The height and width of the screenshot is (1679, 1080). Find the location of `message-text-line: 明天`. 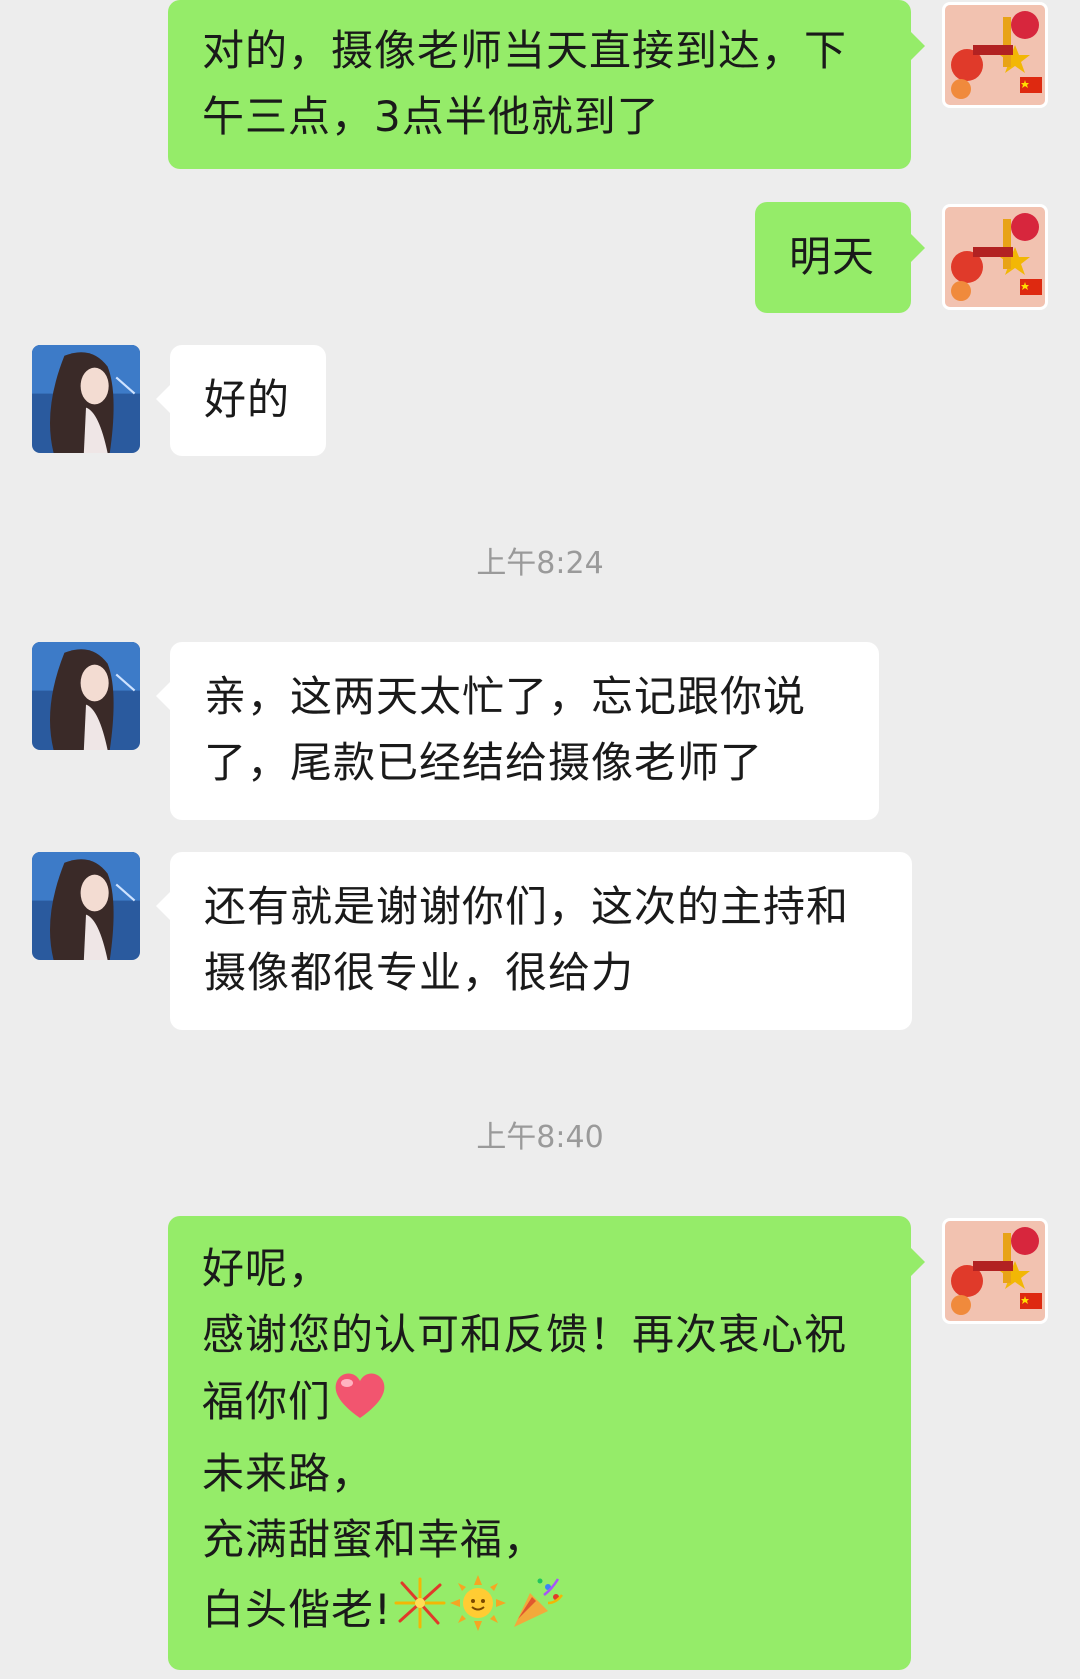

message-text-line: 明天 is located at coordinates (832, 256).